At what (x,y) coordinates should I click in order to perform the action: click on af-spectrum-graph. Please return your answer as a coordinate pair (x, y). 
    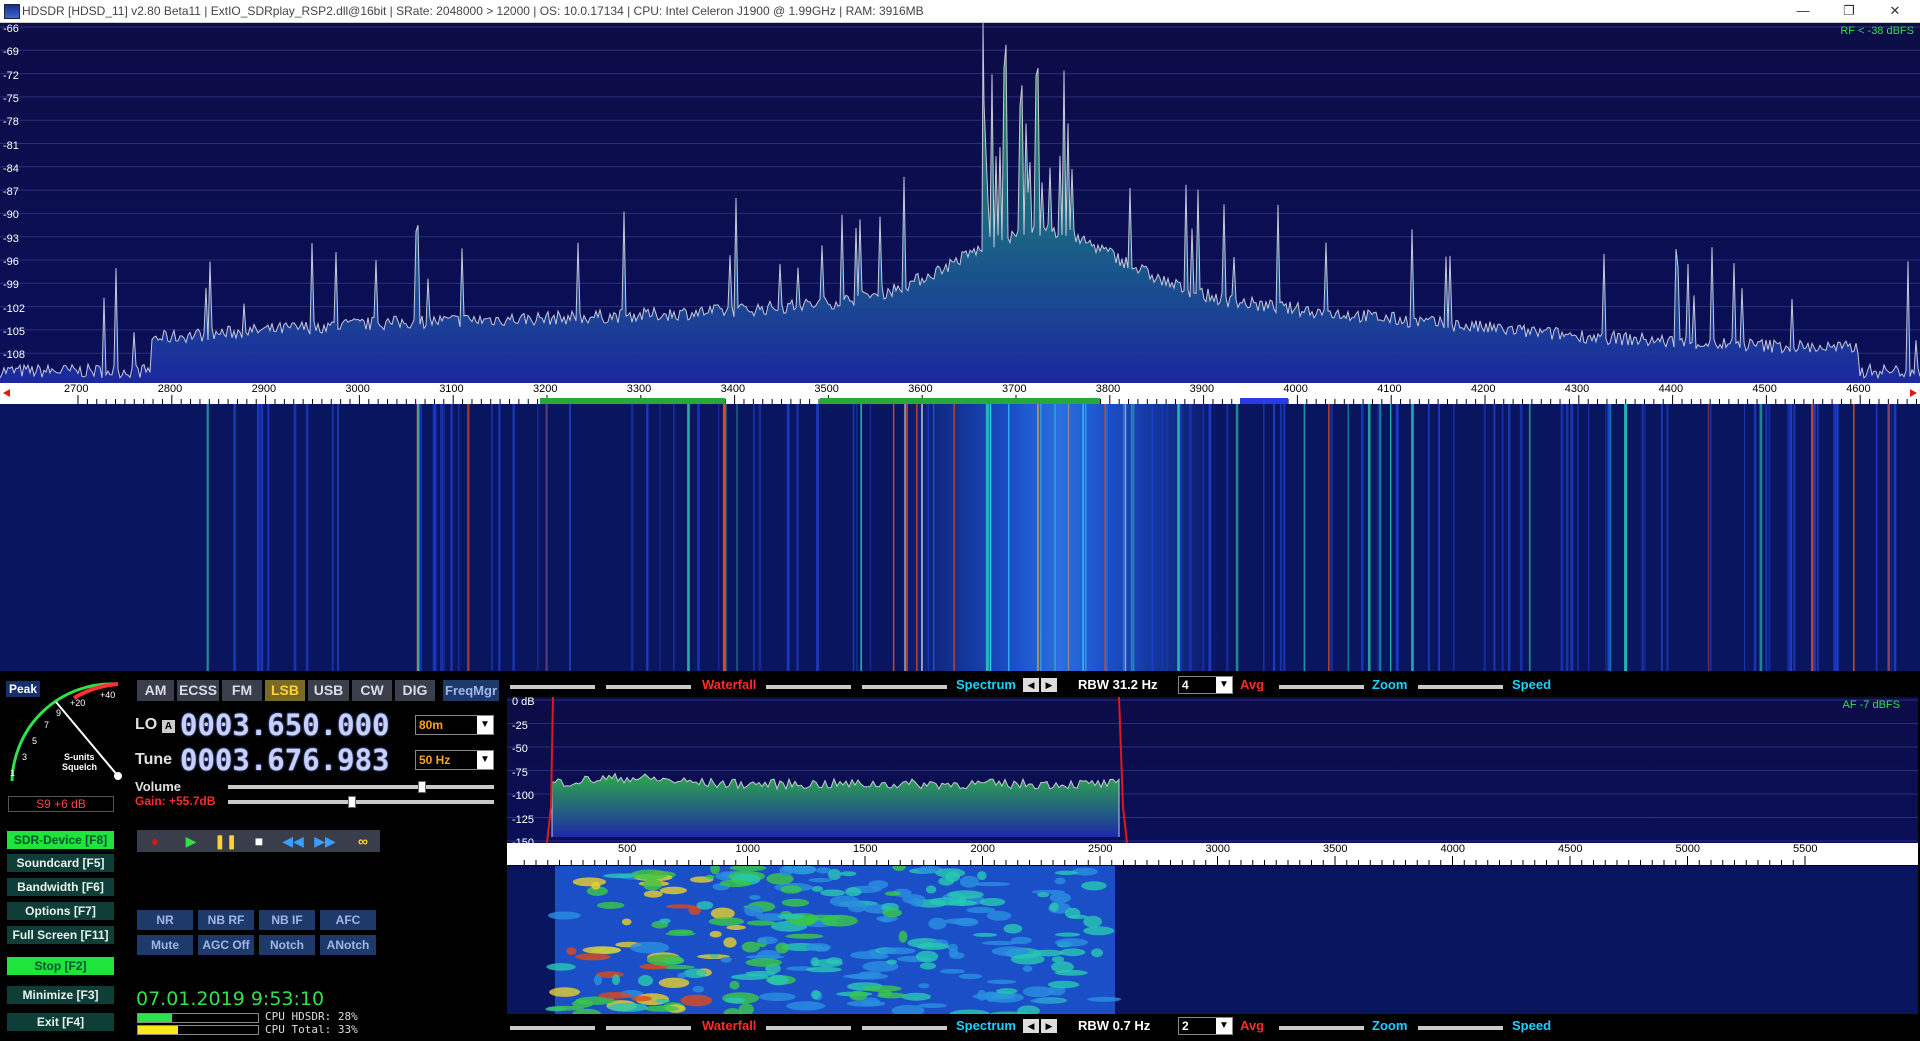
    Looking at the image, I should click on (1212, 770).